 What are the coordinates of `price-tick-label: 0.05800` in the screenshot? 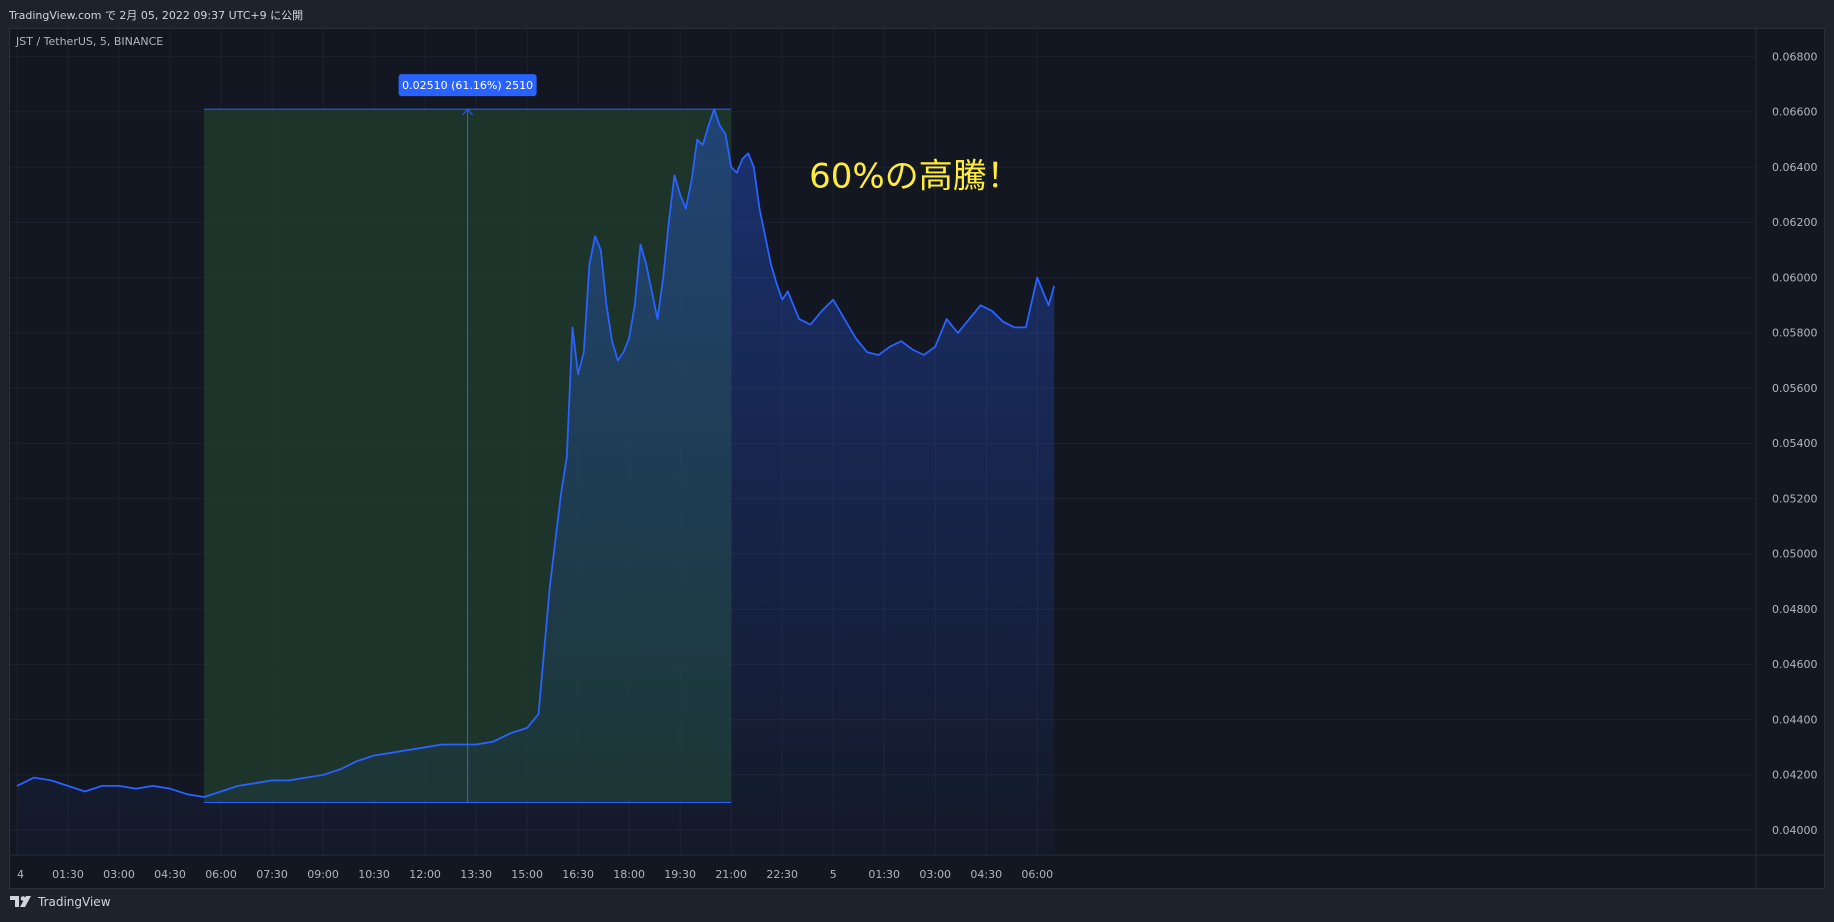 It's located at (1795, 333).